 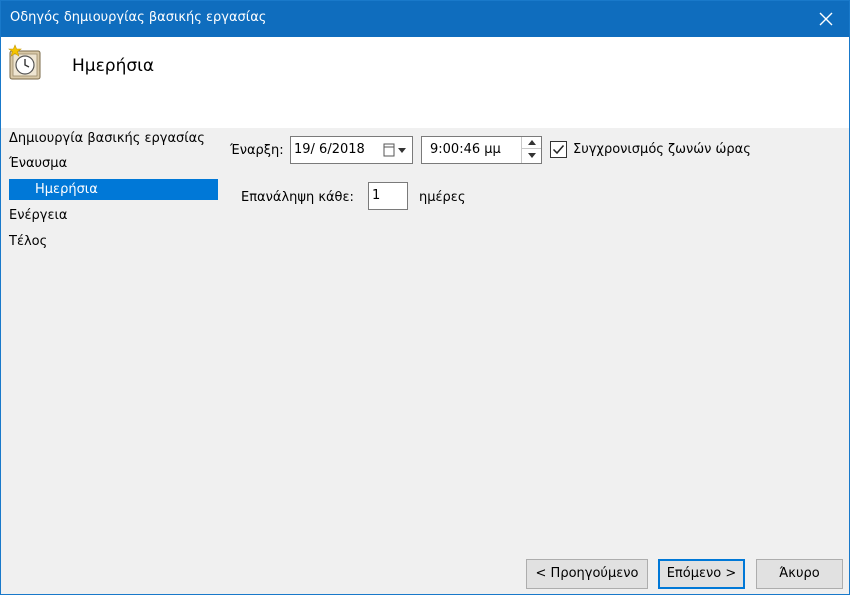 I want to click on nav-step-daily: Ημερήσια, so click(x=113, y=189).